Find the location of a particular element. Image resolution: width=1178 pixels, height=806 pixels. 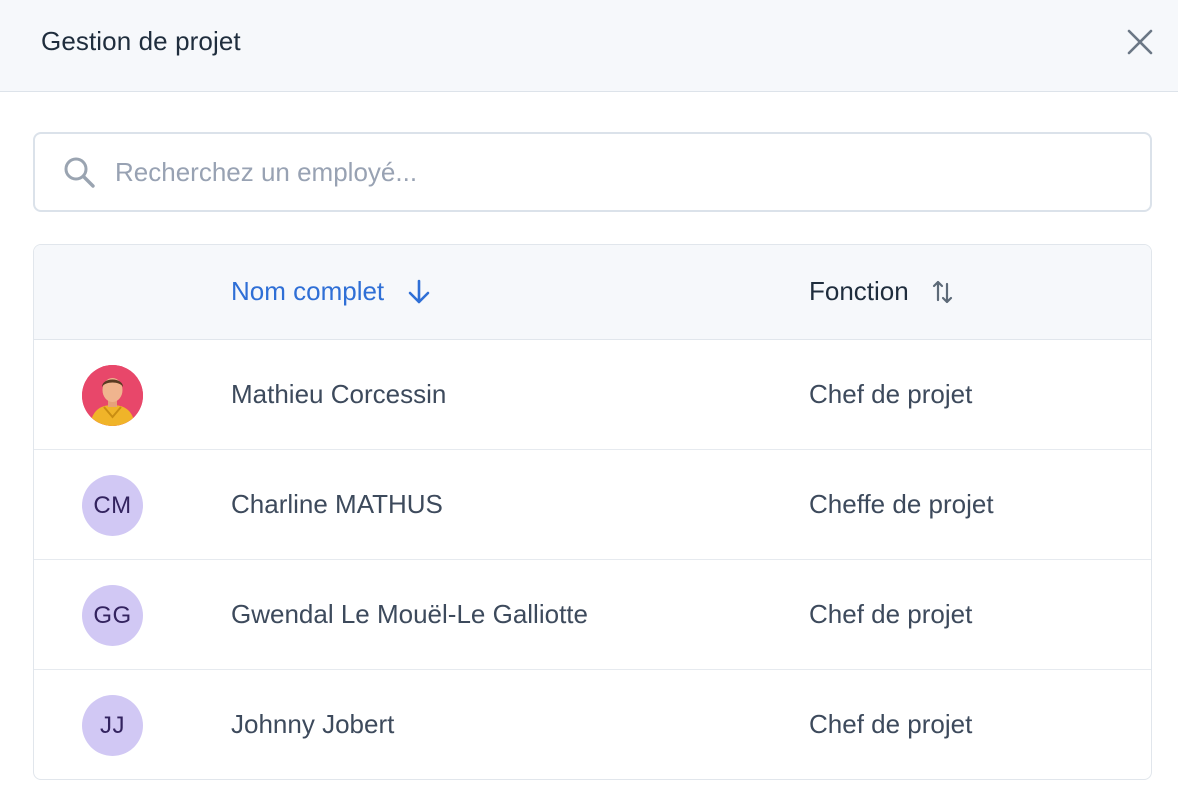

employee-name: Mathieu Corcessin is located at coordinates (339, 394).